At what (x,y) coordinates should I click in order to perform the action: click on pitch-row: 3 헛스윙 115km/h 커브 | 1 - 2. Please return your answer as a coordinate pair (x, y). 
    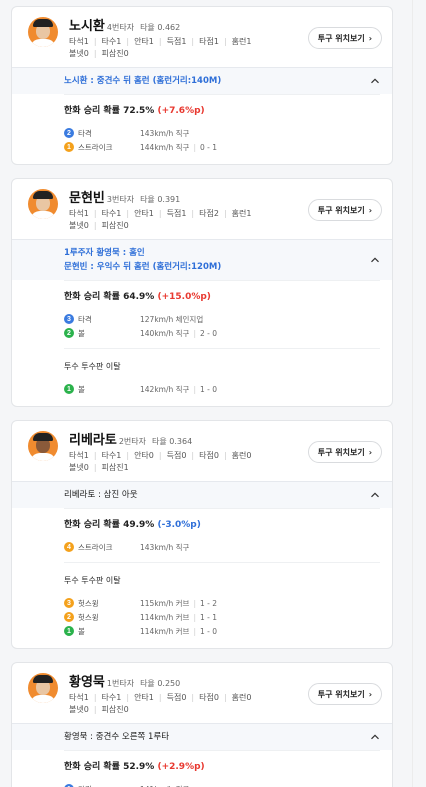
    Looking at the image, I should click on (222, 603).